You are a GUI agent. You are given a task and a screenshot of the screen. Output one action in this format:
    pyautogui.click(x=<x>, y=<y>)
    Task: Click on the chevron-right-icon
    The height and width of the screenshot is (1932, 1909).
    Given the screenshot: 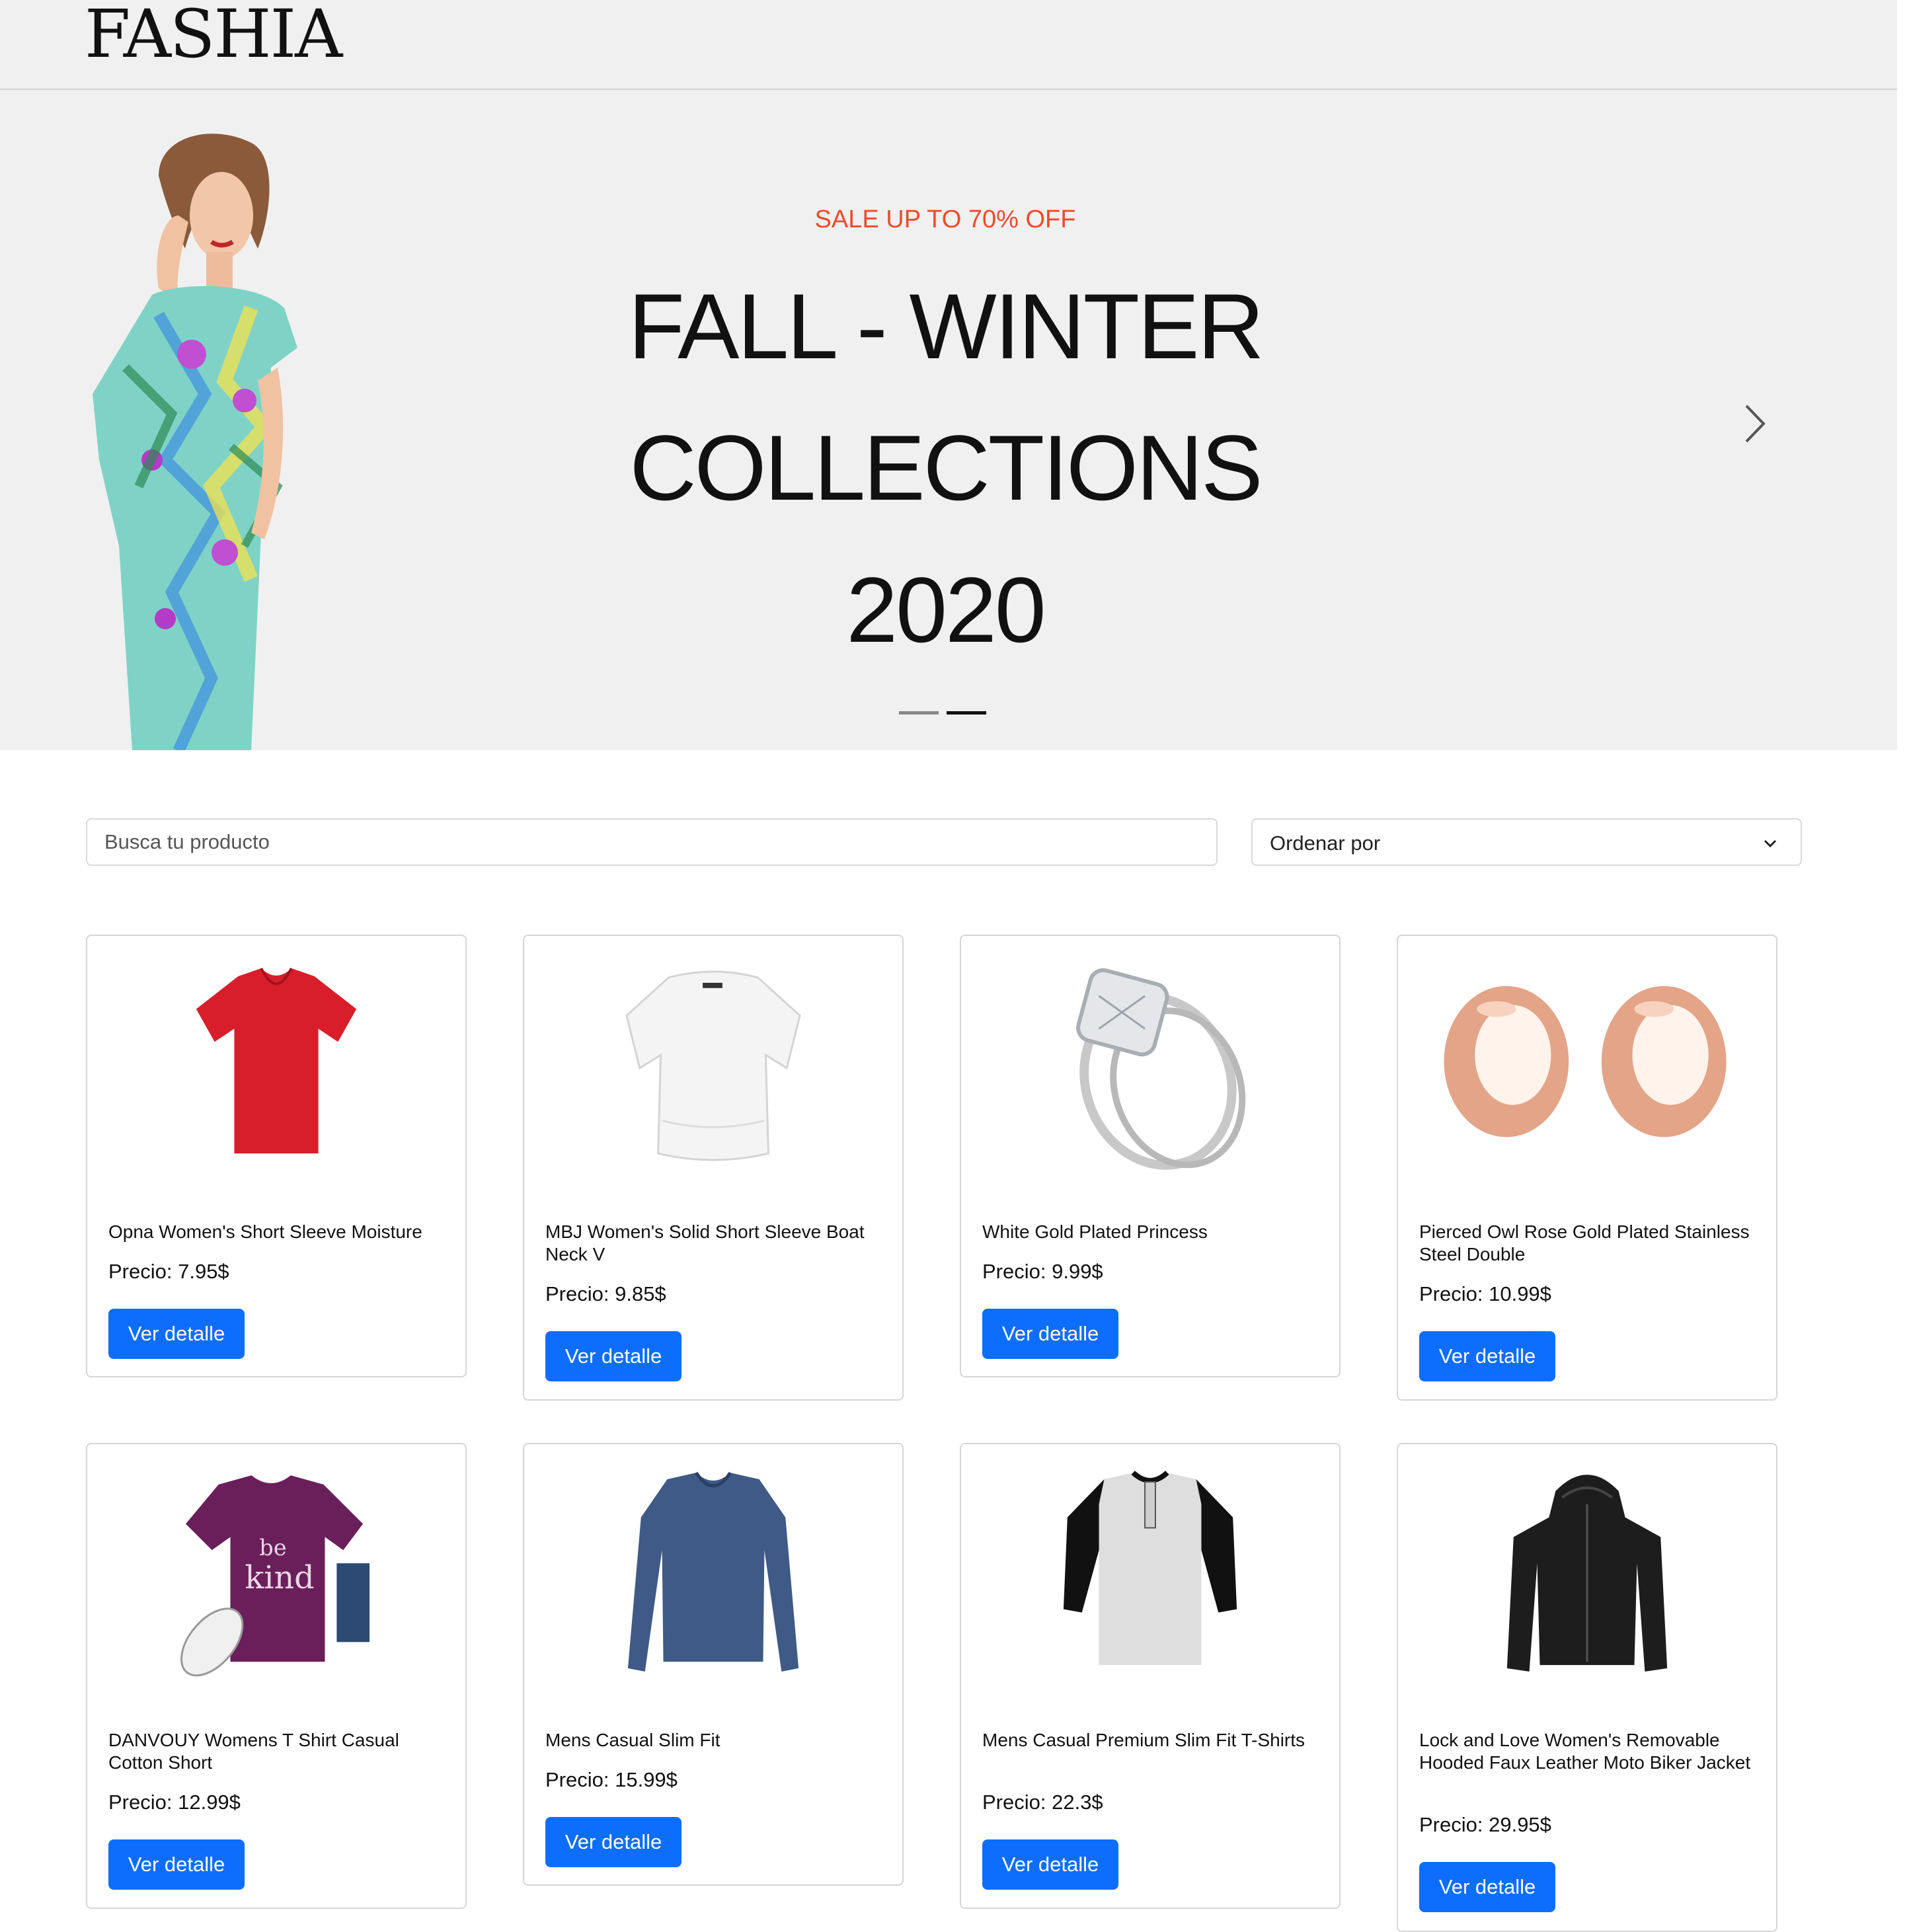 What is the action you would take?
    pyautogui.click(x=1755, y=424)
    